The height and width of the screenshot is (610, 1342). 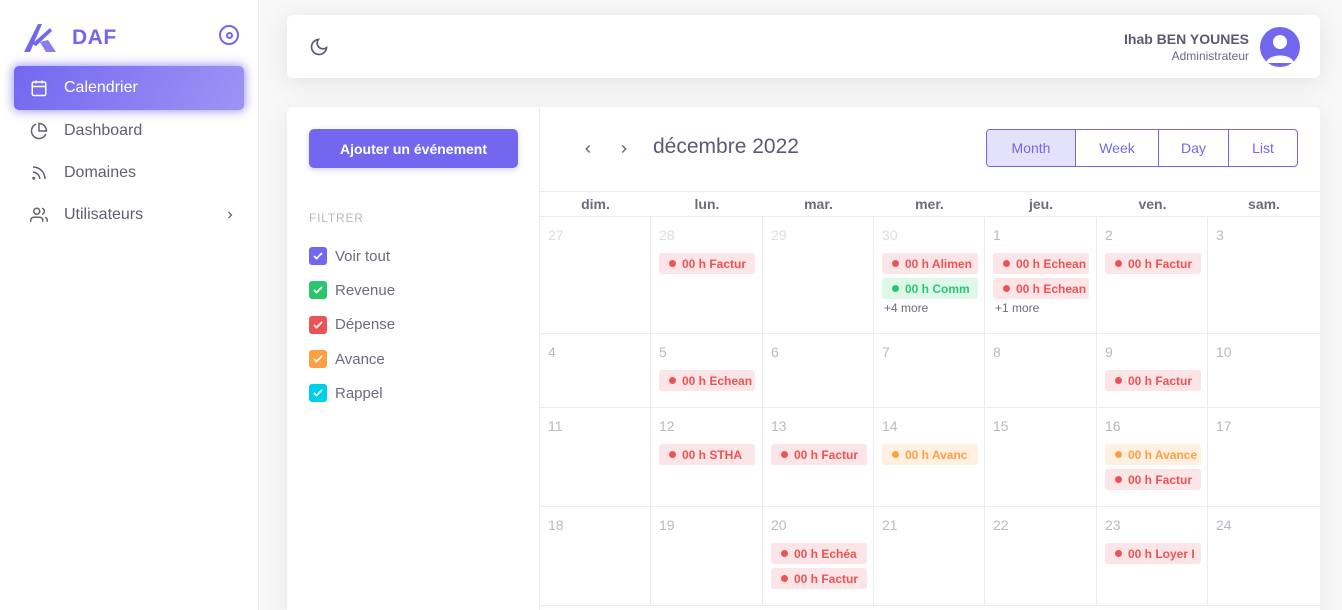 I want to click on day-cell: 11, so click(x=595, y=457).